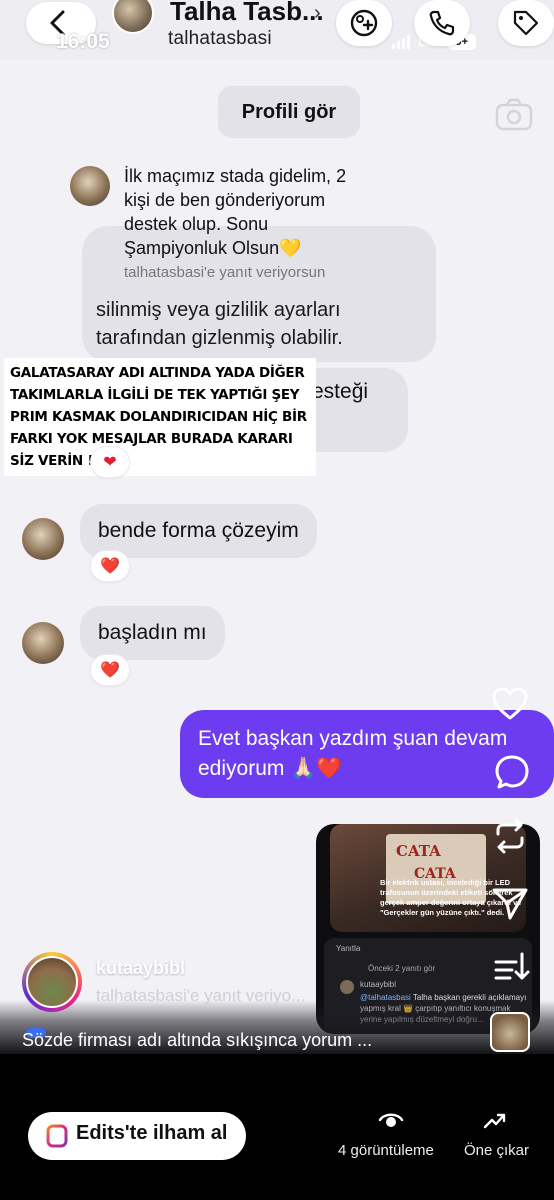 Image resolution: width=554 pixels, height=1200 pixels. Describe the element at coordinates (347, 987) in the screenshot. I see `comment-avatar` at that location.